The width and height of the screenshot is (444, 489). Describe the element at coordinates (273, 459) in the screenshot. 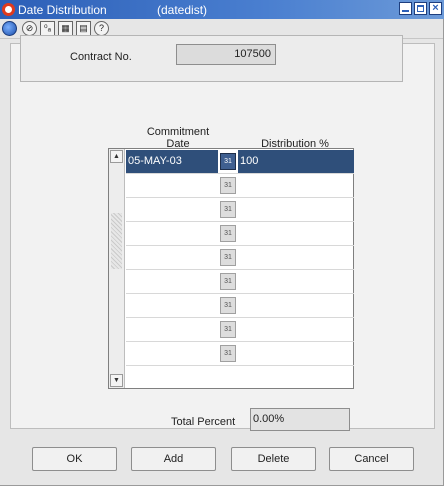

I see `delete-button: Delete` at that location.